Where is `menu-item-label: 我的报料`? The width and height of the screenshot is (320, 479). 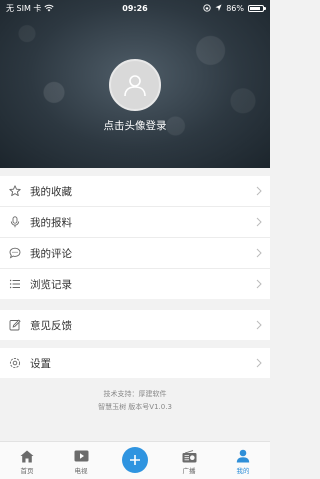 menu-item-label: 我的报料 is located at coordinates (51, 222).